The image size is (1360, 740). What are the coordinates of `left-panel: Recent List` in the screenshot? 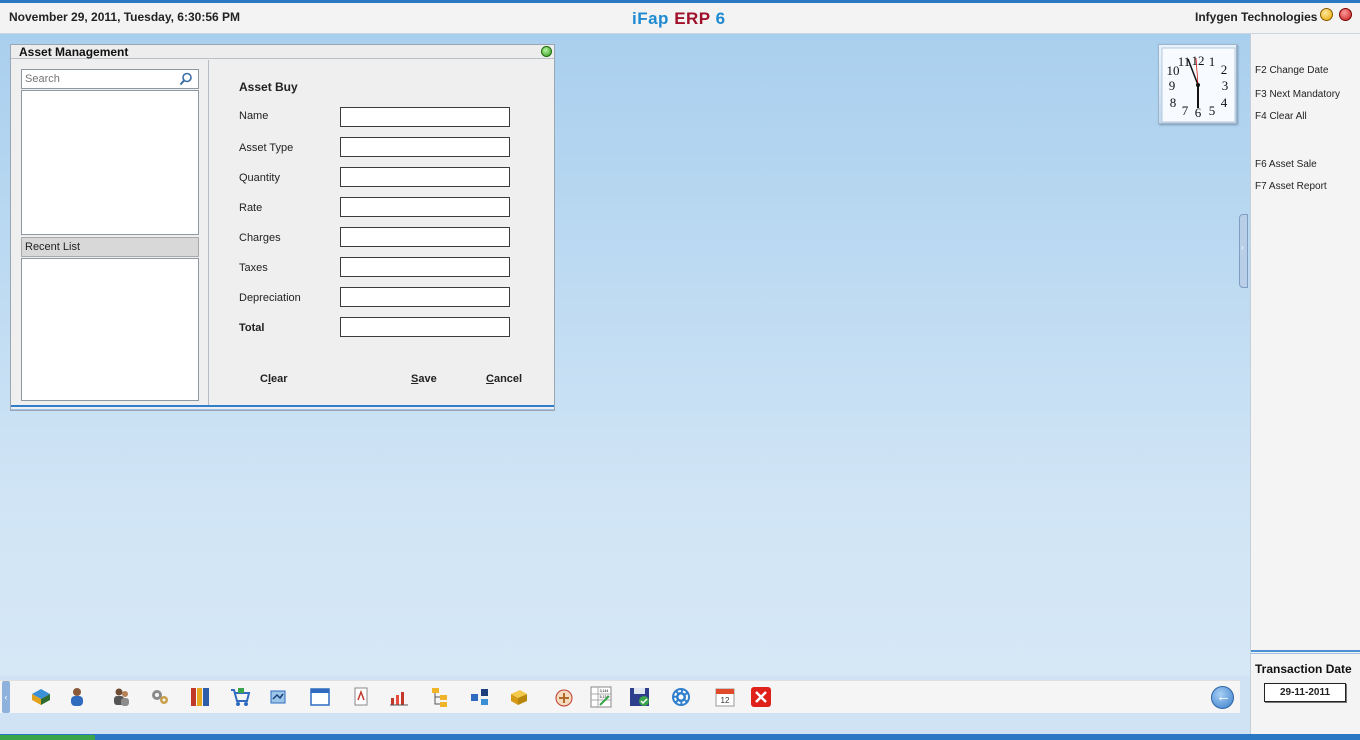 It's located at (110, 232).